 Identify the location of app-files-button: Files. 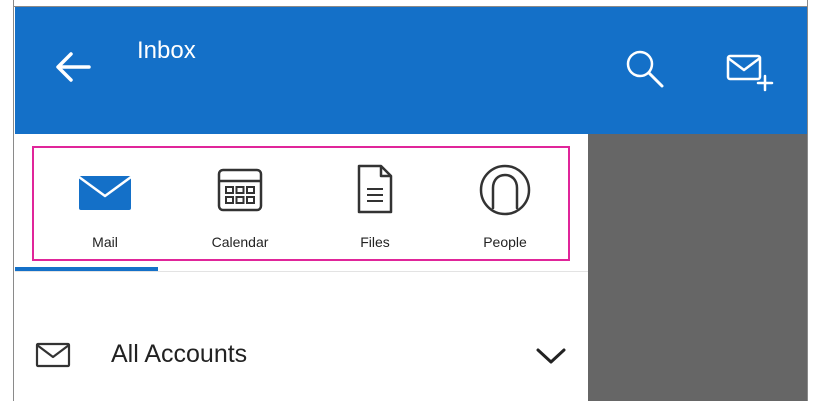
(375, 203).